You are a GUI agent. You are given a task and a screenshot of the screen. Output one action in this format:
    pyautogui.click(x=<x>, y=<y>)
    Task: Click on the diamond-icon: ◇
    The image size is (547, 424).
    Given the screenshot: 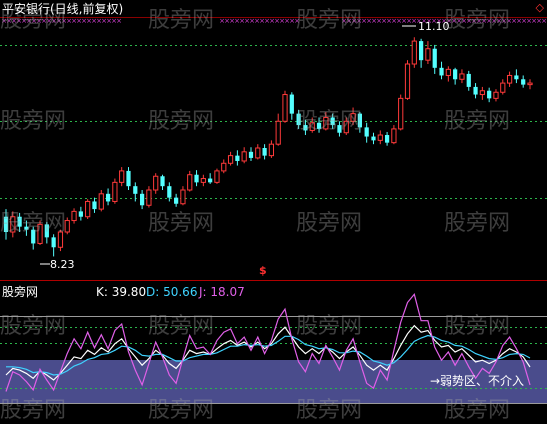 What is the action you would take?
    pyautogui.click(x=540, y=8)
    